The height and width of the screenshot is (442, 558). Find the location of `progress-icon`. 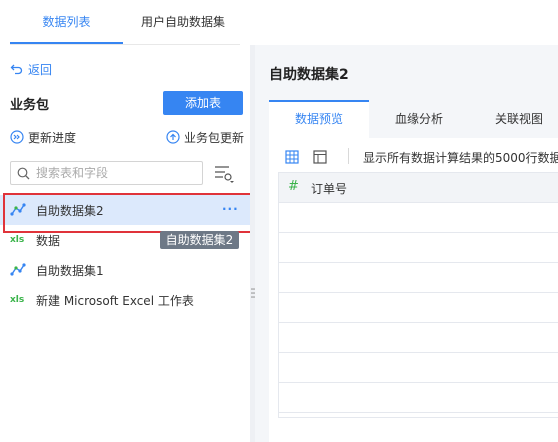

progress-icon is located at coordinates (17, 137).